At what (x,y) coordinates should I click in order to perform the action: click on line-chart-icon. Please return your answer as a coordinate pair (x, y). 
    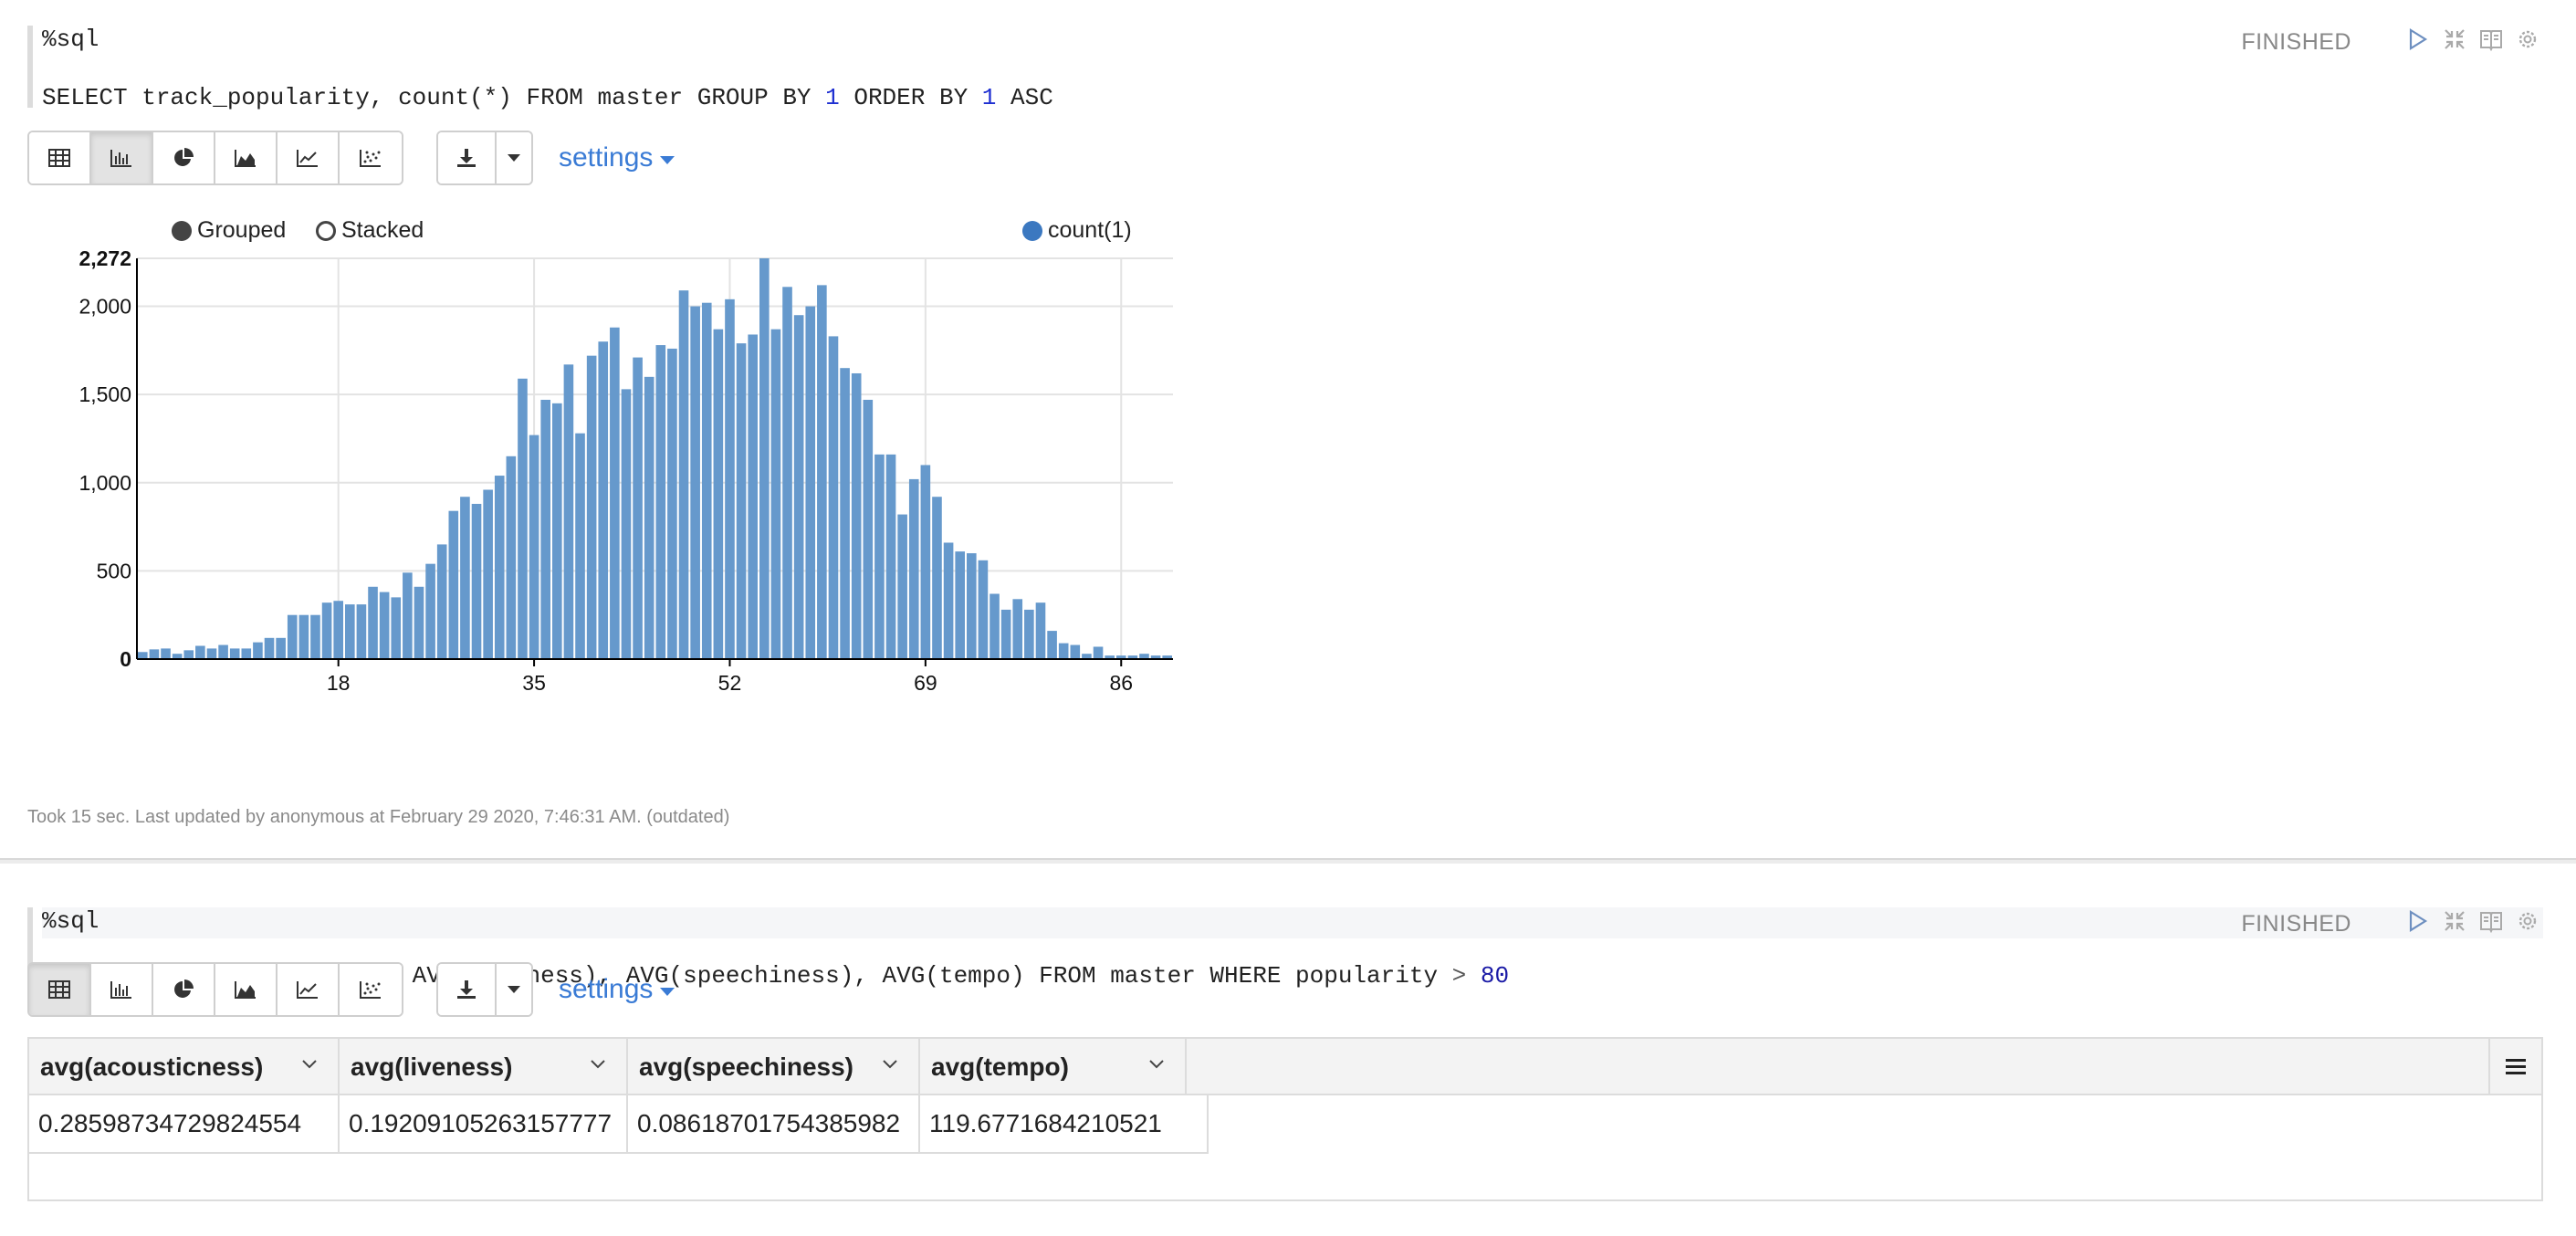
    Looking at the image, I should click on (307, 158).